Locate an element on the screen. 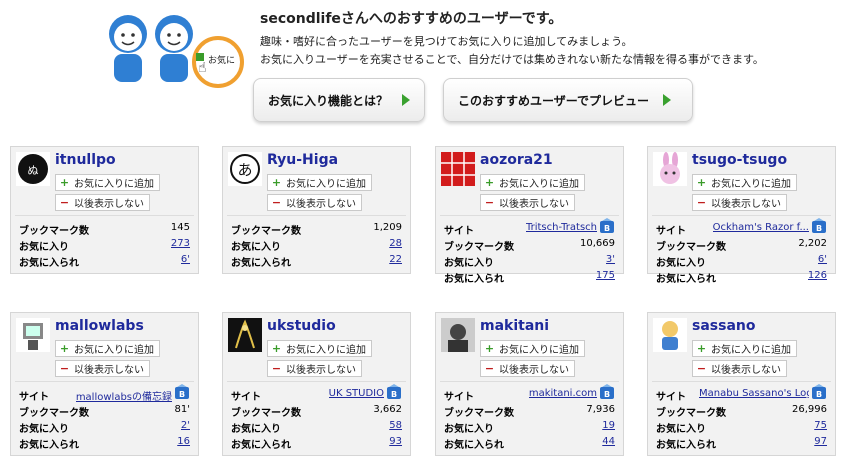  user-name-link: mallowlabs is located at coordinates (99, 326).